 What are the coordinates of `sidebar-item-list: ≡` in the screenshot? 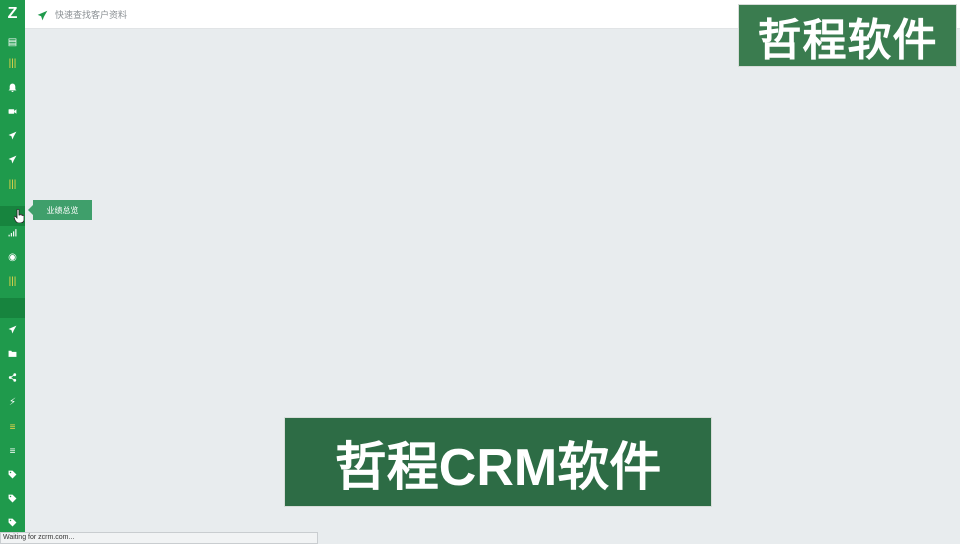 It's located at (12, 452).